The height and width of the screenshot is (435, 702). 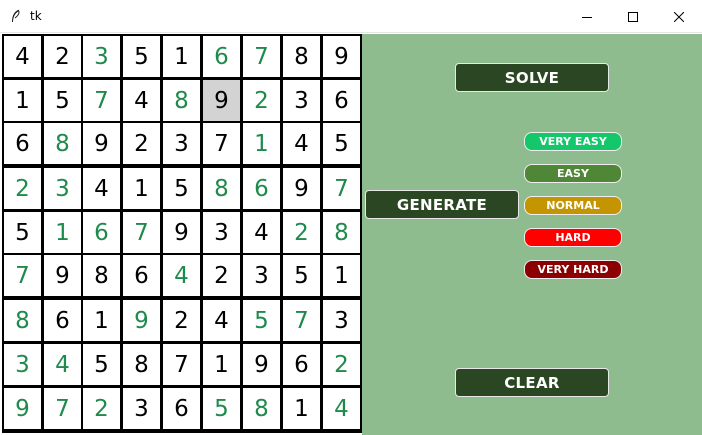 I want to click on close-icon, so click(x=679, y=16).